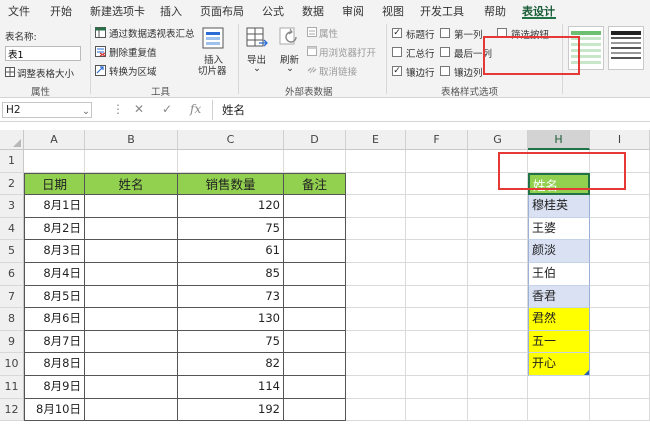  Describe the element at coordinates (231, 410) in the screenshot. I see `quantity-cell: 192` at that location.